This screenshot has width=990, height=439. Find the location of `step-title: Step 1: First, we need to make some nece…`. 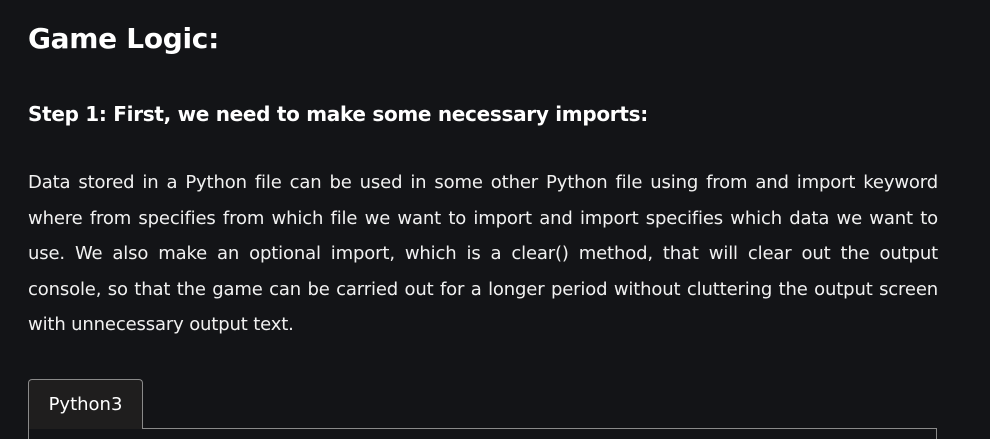

step-title: Step 1: First, we need to make some nece… is located at coordinates (338, 114).